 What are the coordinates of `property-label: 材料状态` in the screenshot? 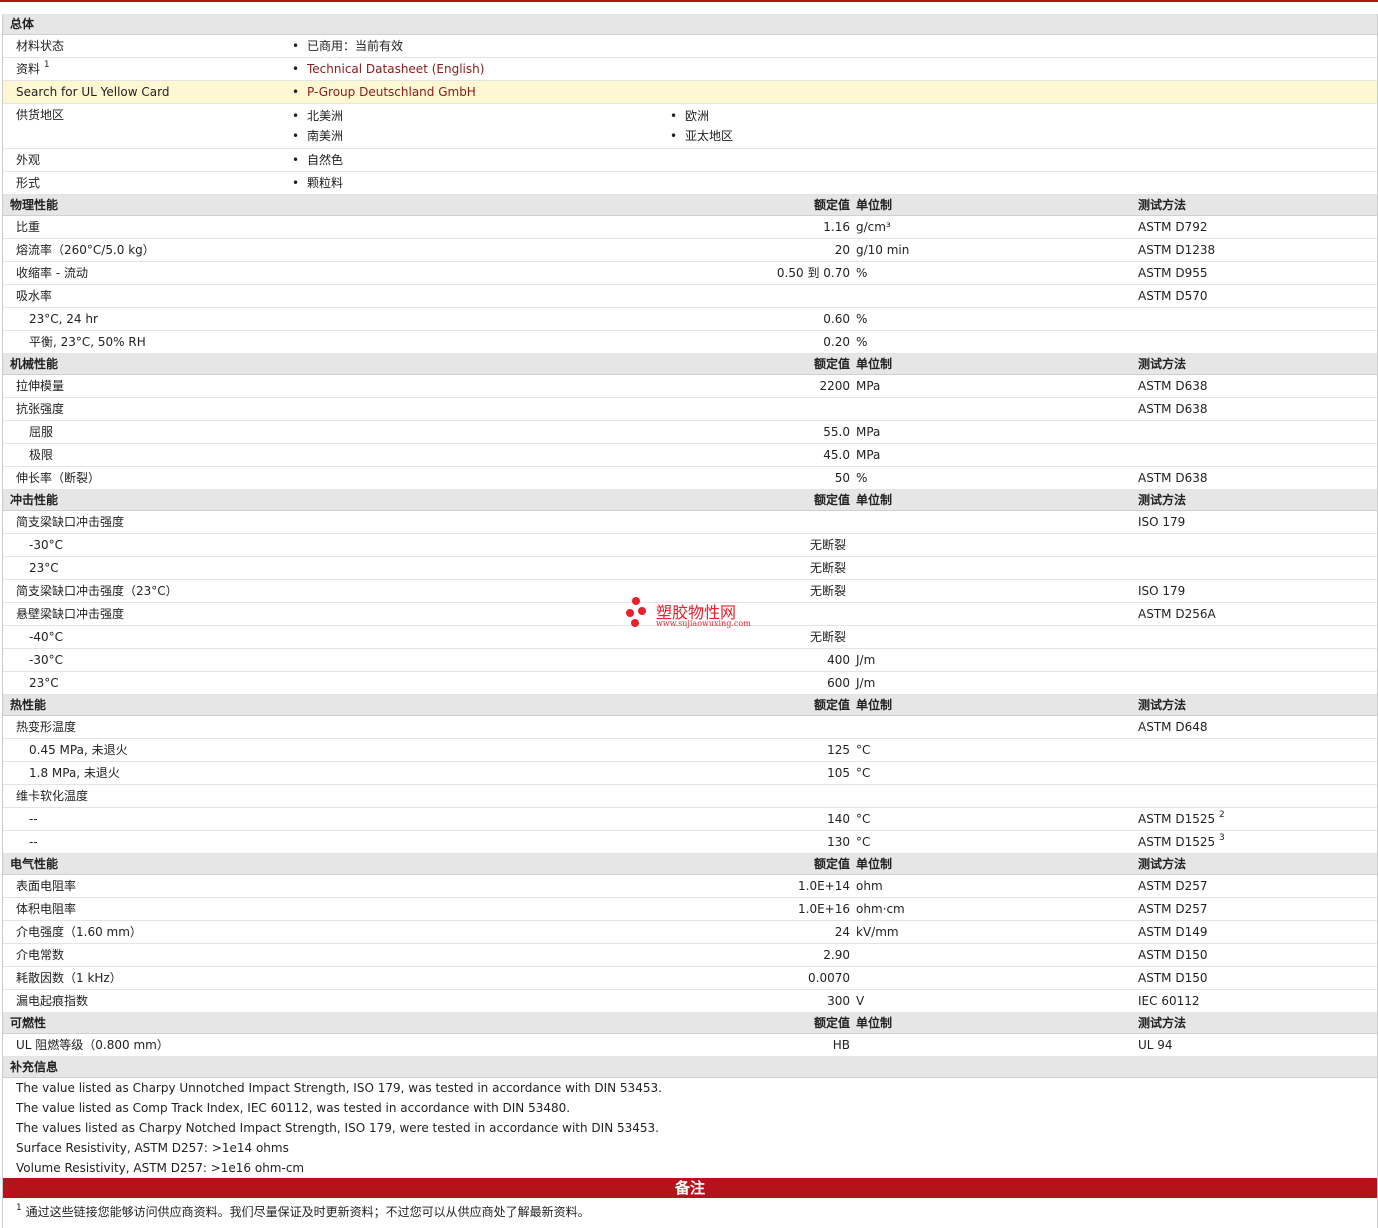 It's located at (40, 46).